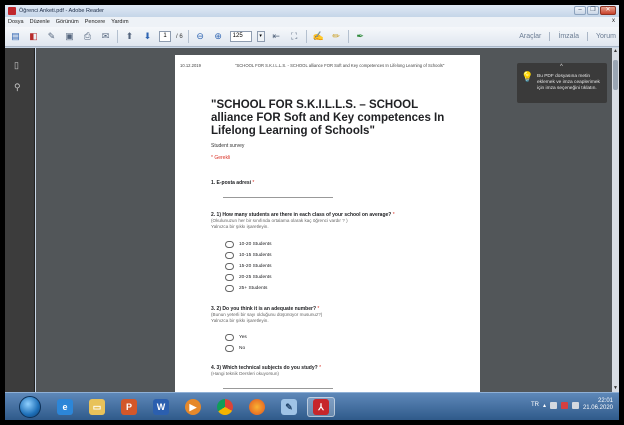 The height and width of the screenshot is (425, 624). Describe the element at coordinates (278, 197) in the screenshot. I see `email-answer-field` at that location.